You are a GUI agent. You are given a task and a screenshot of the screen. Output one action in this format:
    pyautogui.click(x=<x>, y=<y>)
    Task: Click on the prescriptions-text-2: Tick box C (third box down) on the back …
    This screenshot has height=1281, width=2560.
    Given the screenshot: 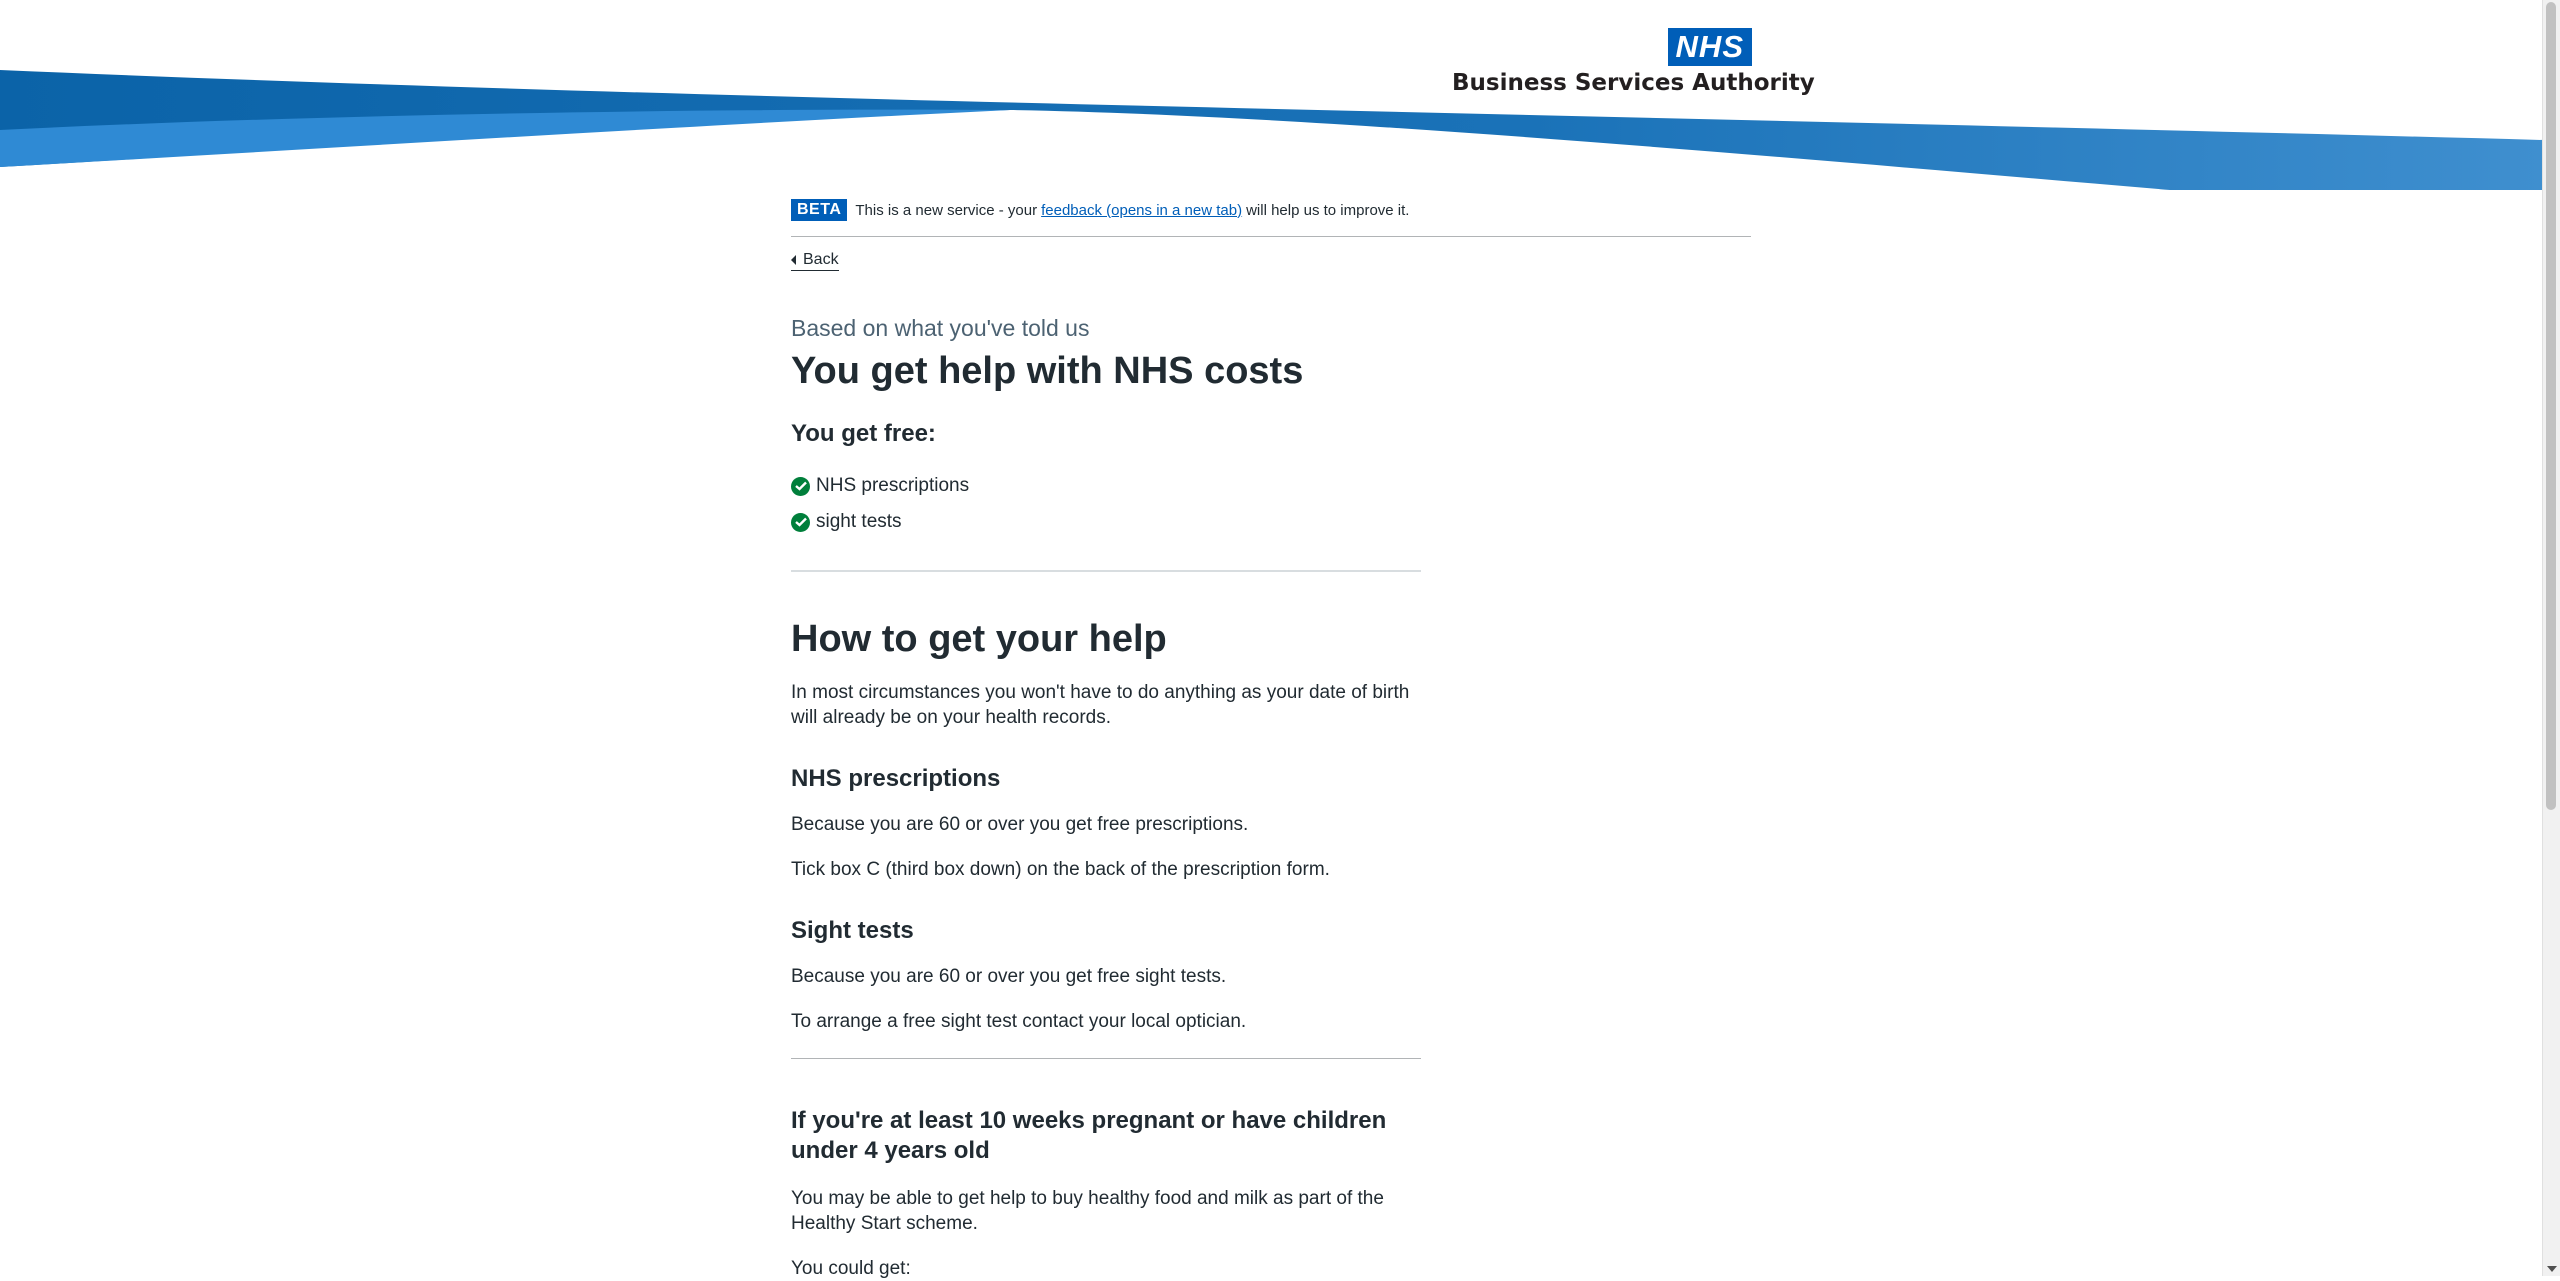 What is the action you would take?
    pyautogui.click(x=1060, y=869)
    